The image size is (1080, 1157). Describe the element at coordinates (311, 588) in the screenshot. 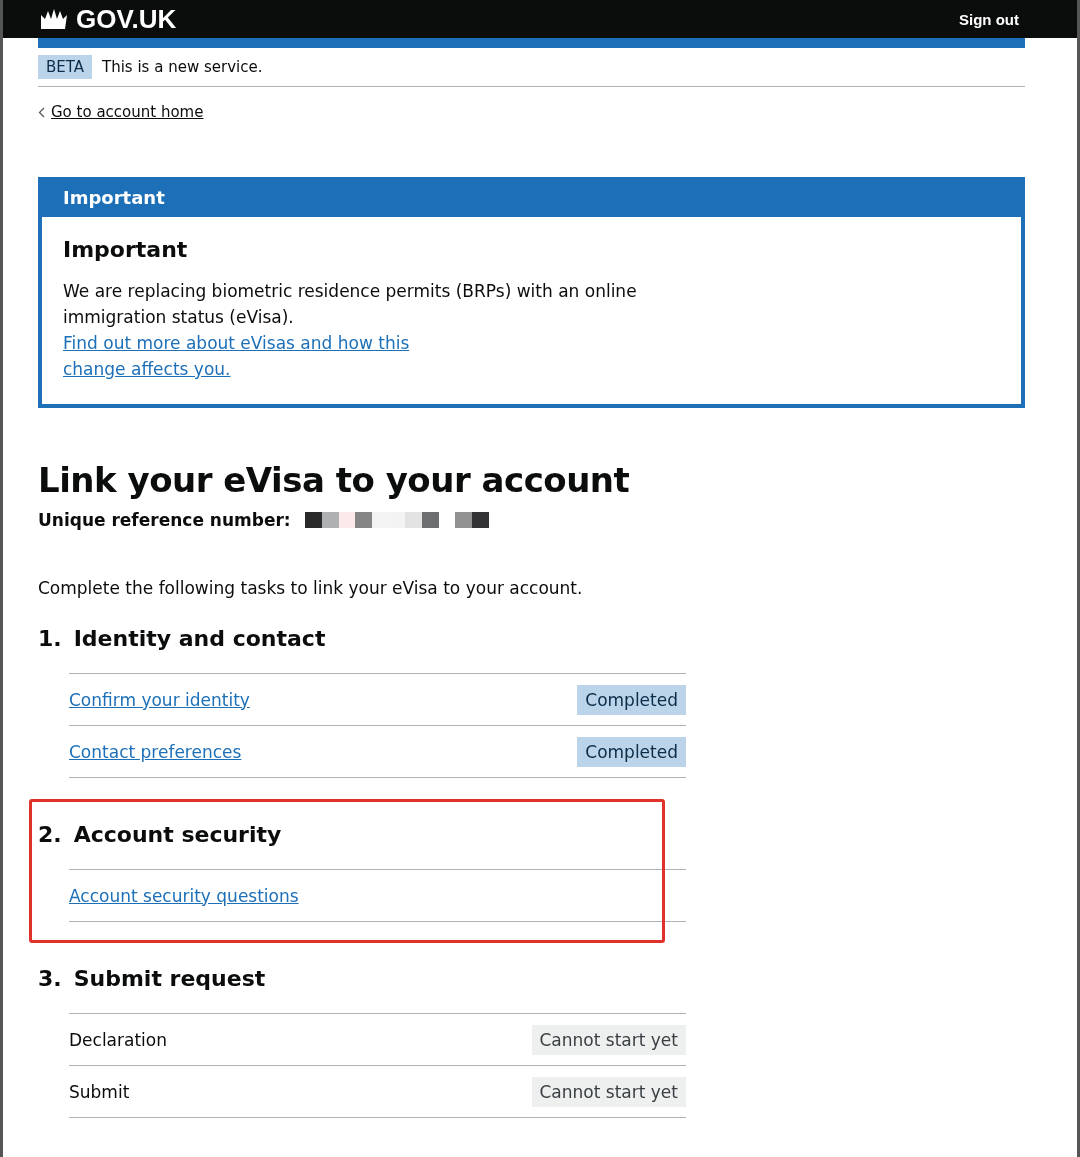

I see `intro-text: Complete the following tasks to link your eVisa to your account.` at that location.